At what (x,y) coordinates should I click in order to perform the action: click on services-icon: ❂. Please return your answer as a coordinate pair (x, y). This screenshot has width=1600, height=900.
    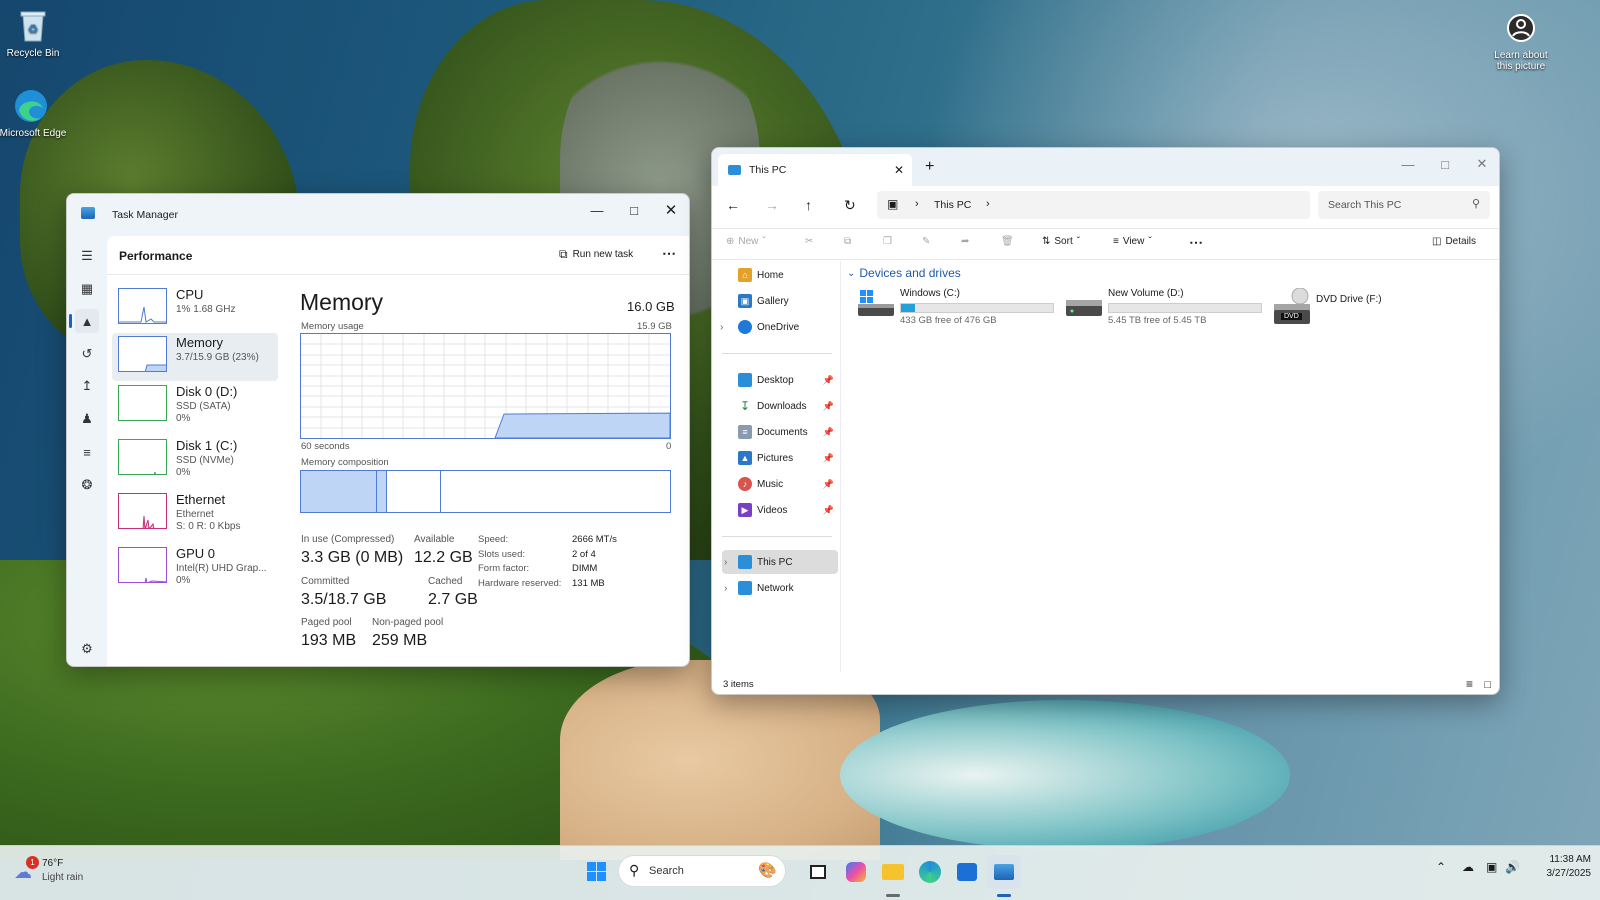
    Looking at the image, I should click on (87, 485).